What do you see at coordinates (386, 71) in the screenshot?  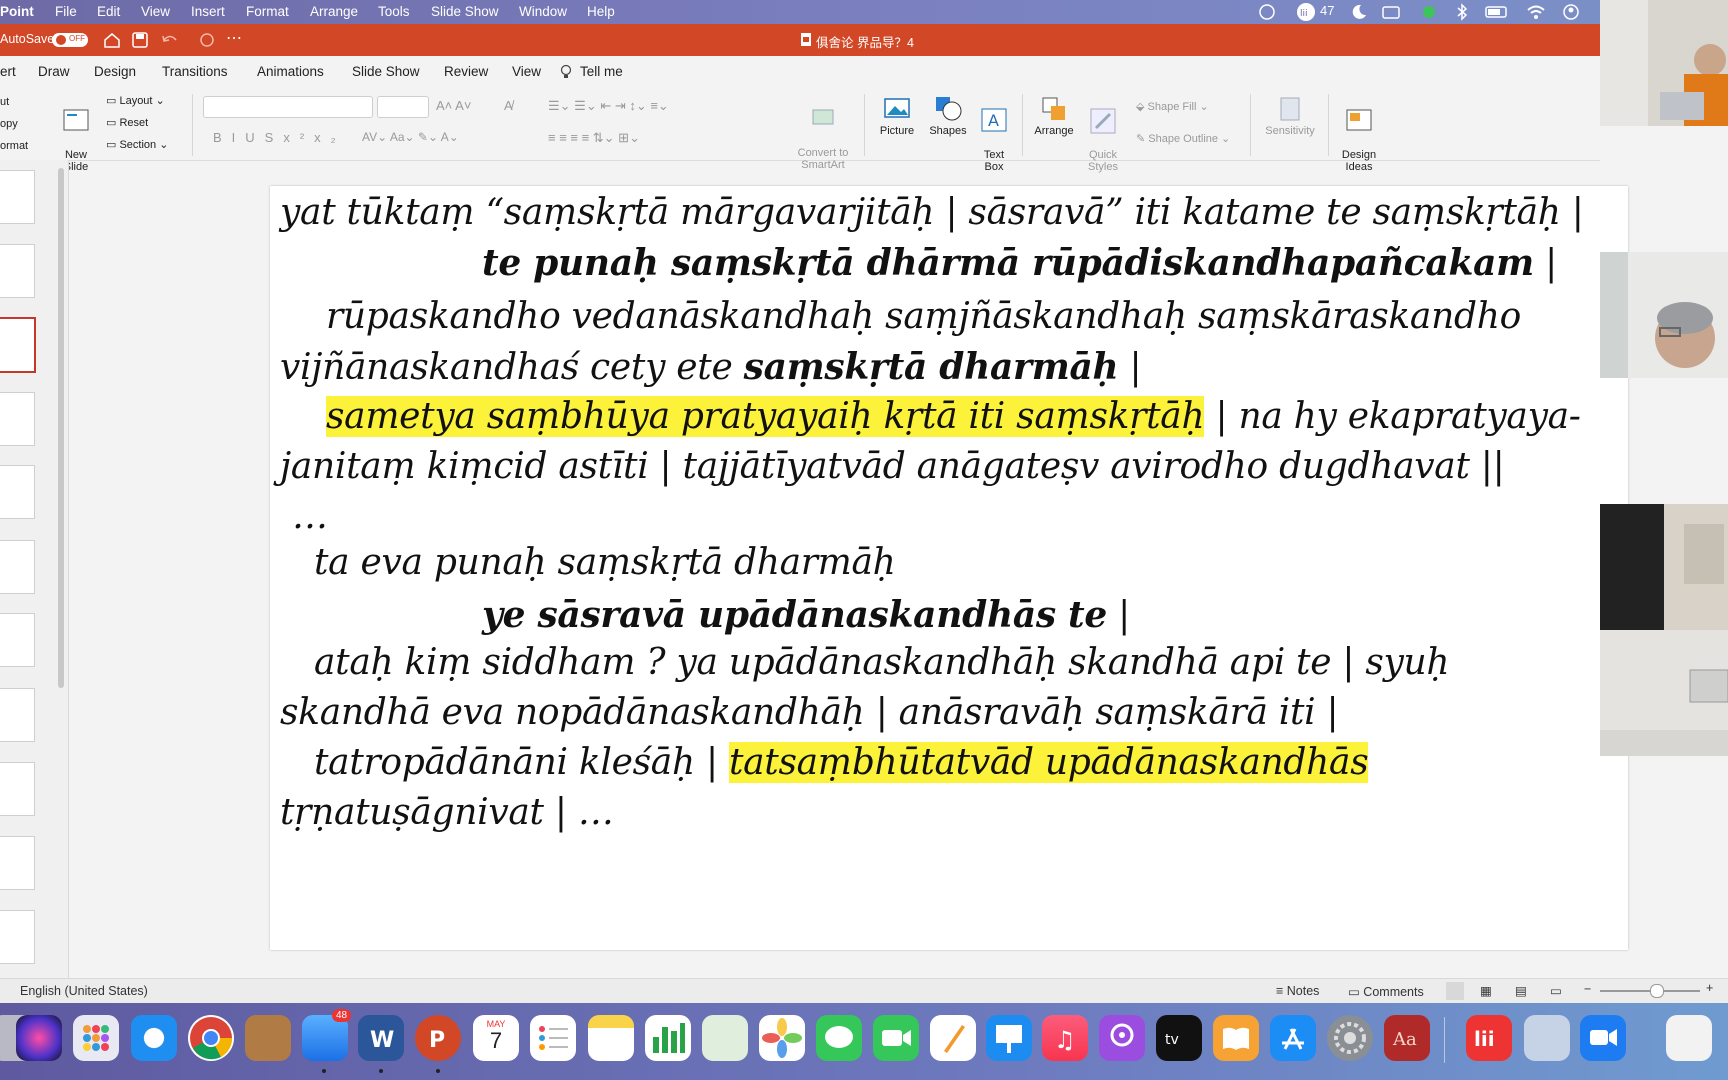 I see `tab-slide-show: Slide Show` at bounding box center [386, 71].